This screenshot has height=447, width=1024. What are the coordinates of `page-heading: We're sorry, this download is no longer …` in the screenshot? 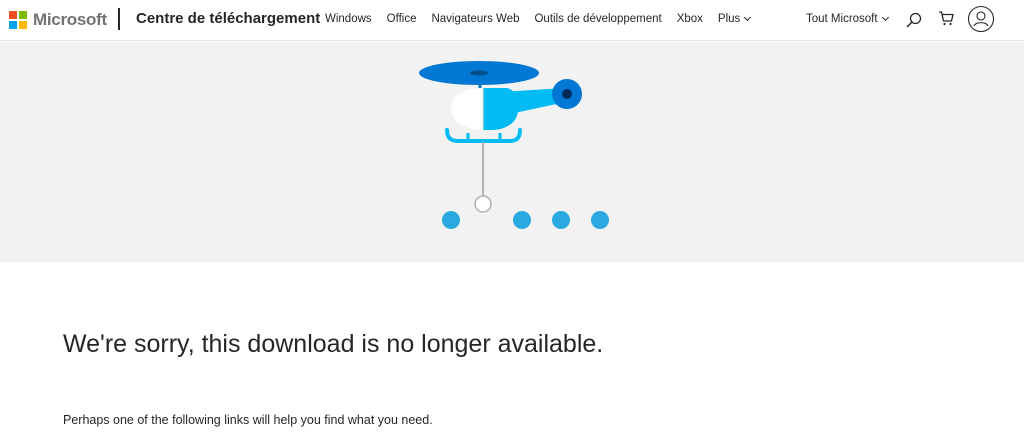 It's located at (333, 344).